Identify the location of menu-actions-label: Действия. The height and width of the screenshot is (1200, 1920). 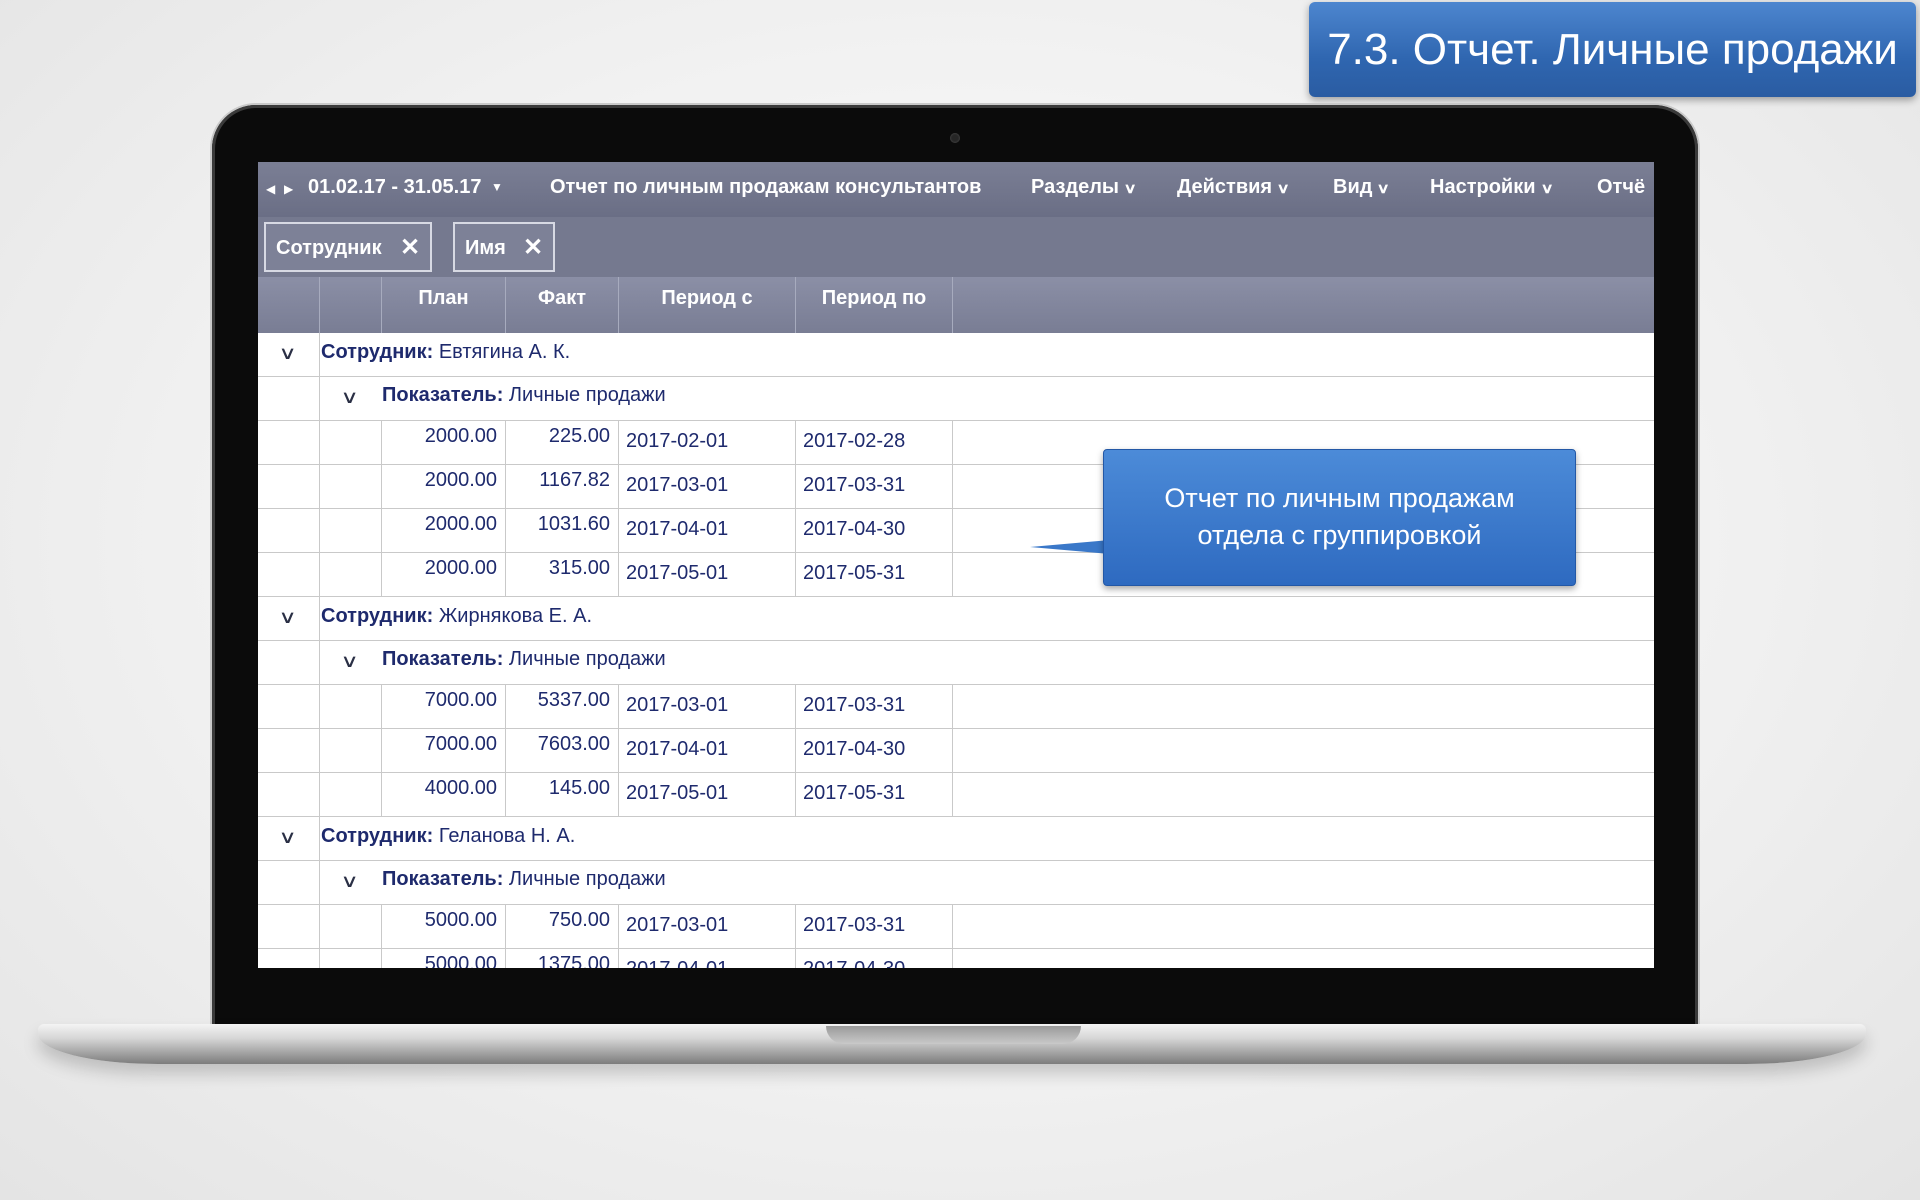
(1225, 187).